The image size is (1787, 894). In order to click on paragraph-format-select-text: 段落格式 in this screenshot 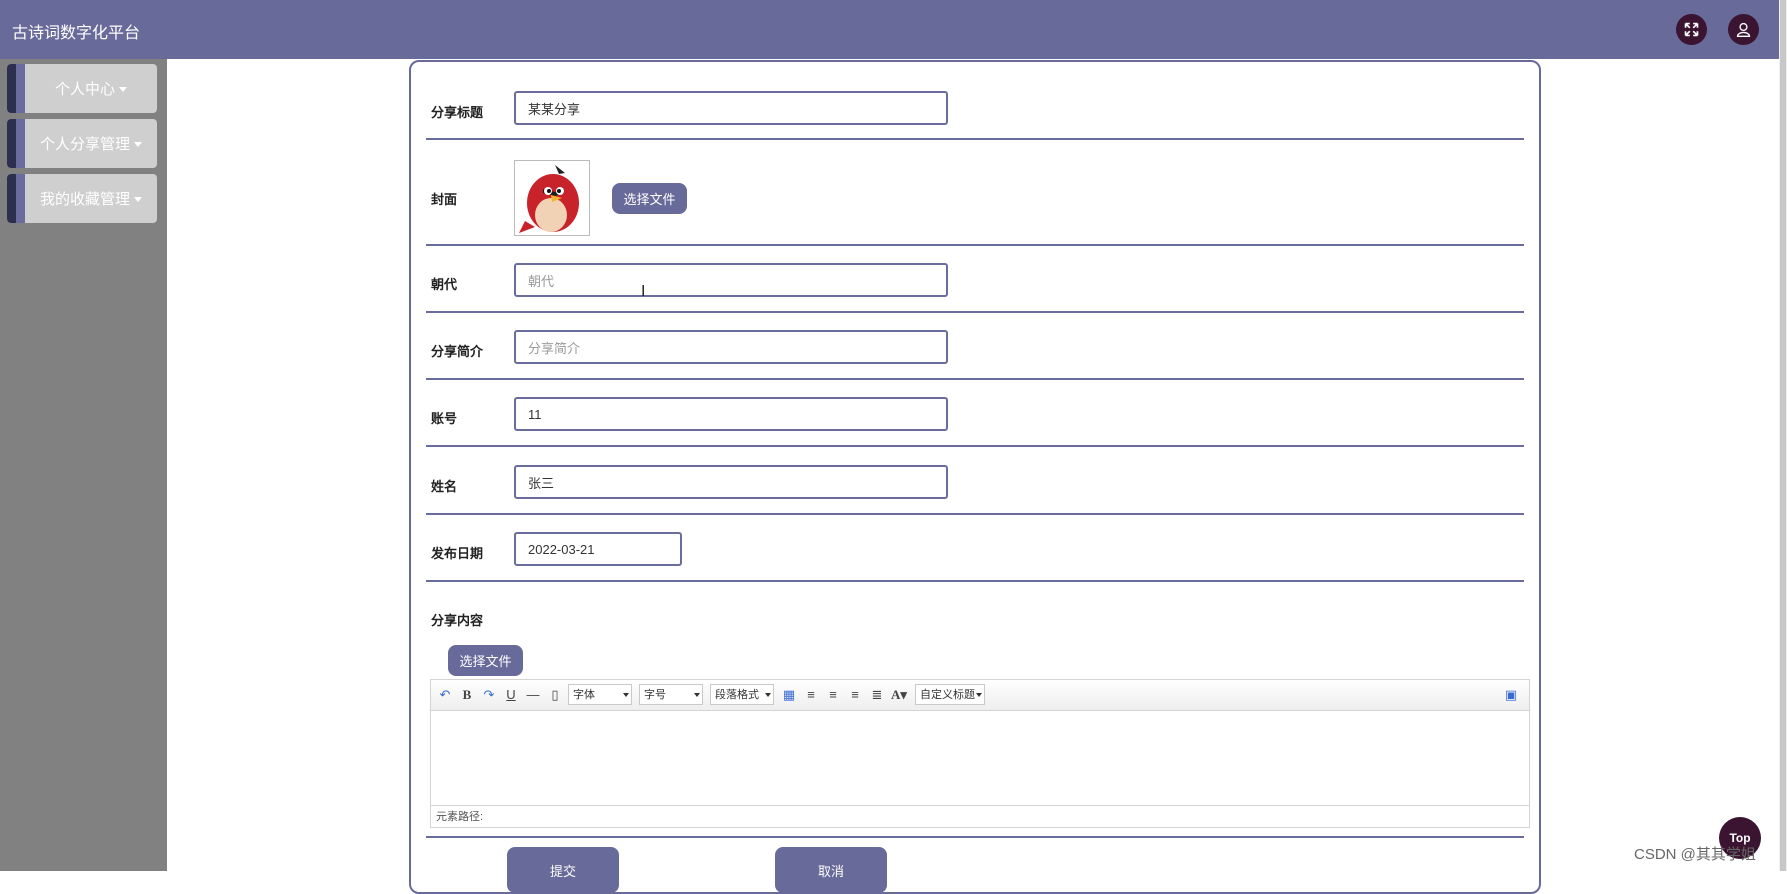, I will do `click(737, 695)`.